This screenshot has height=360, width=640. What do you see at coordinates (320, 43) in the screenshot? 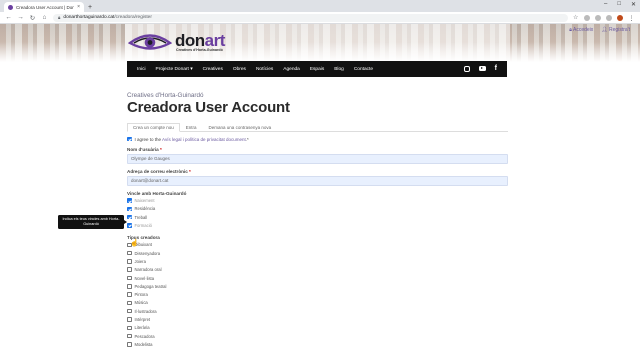
I see `header-banner` at bounding box center [320, 43].